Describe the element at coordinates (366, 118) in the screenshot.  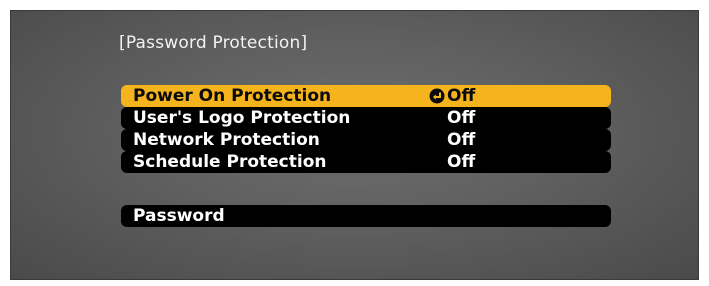
I see `users-logo-protection-option: User's Logo Protection Off` at that location.